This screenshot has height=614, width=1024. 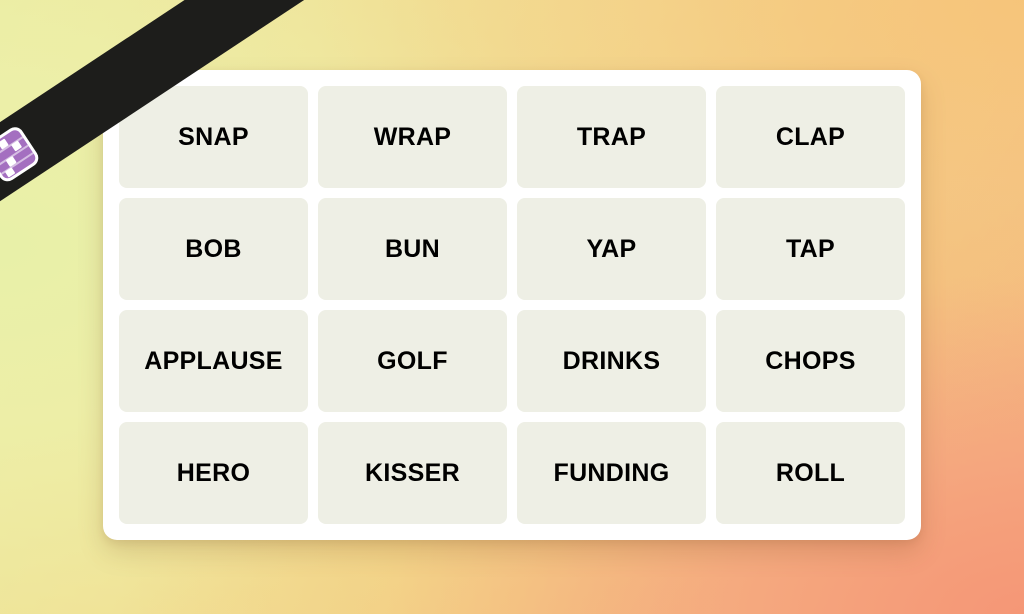 I want to click on connections-puzzle-icon, so click(x=21, y=154).